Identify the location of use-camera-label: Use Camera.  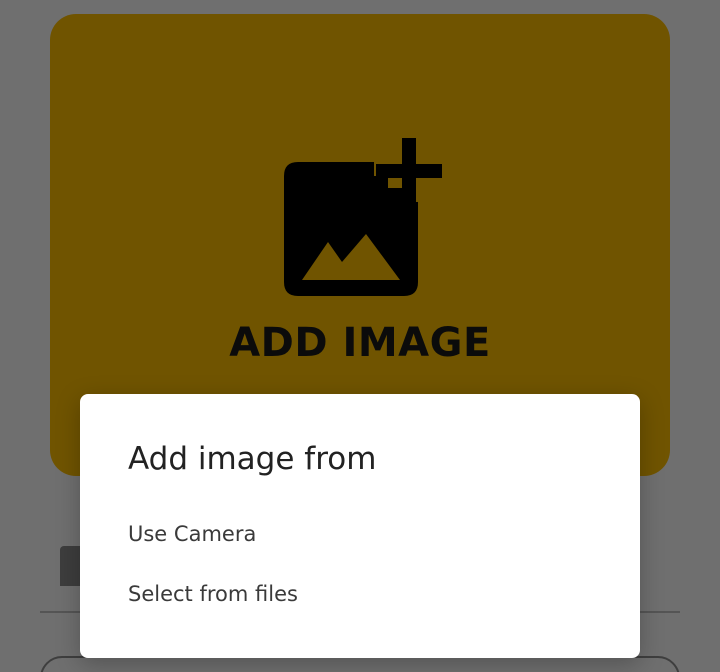
(192, 534).